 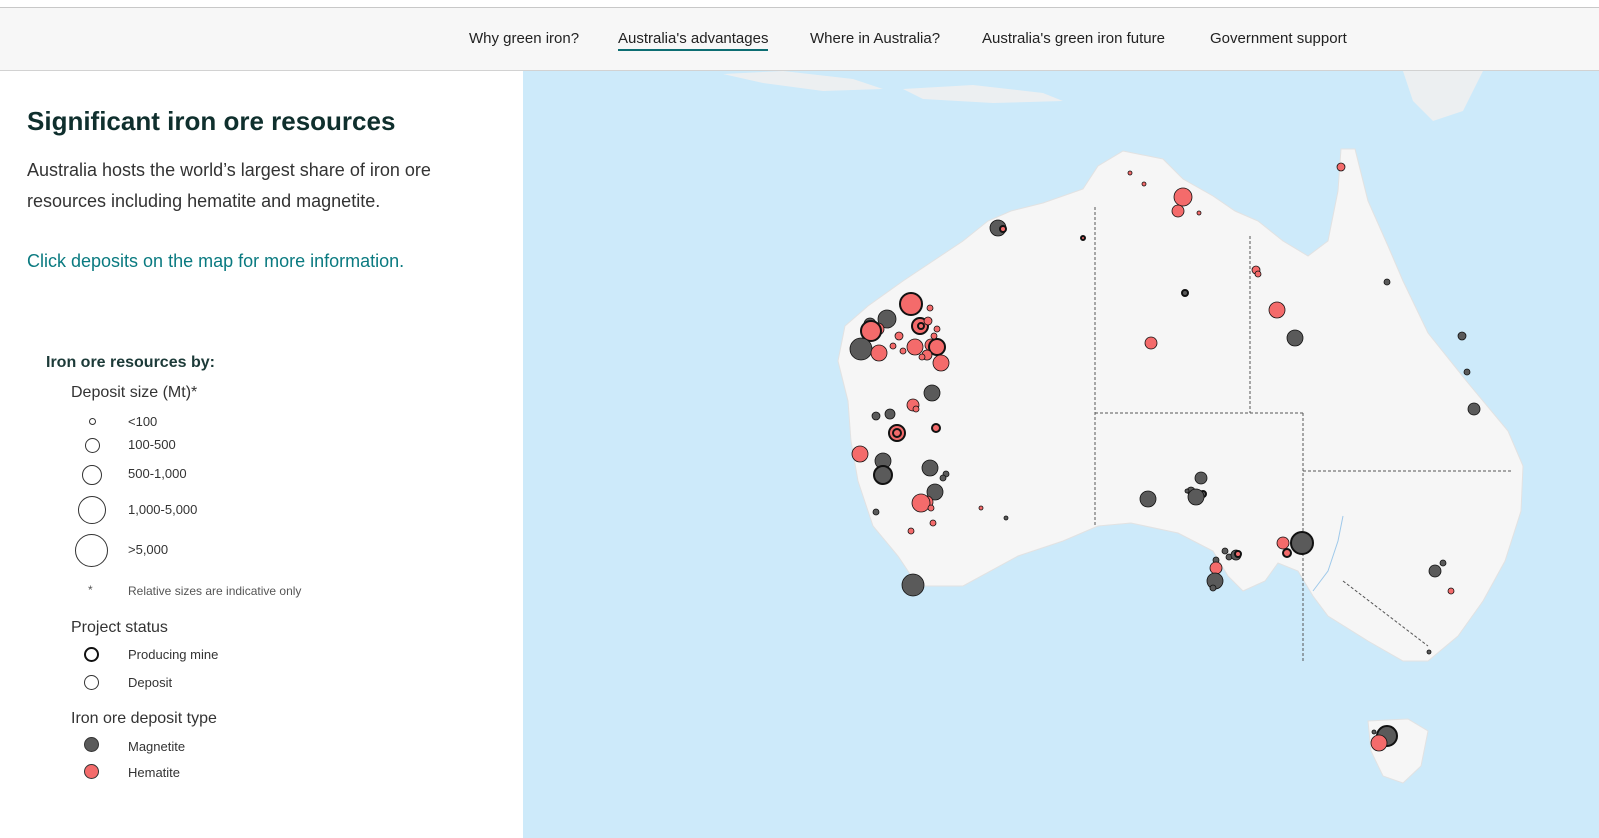 I want to click on nav-why-green-iron: Why green iron?, so click(x=524, y=38).